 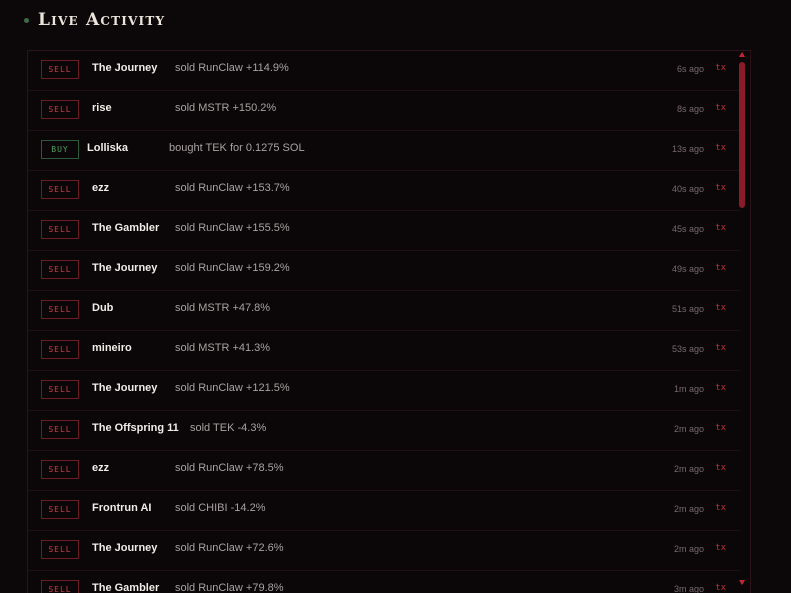 I want to click on trade-time: 1m ago, so click(x=688, y=389).